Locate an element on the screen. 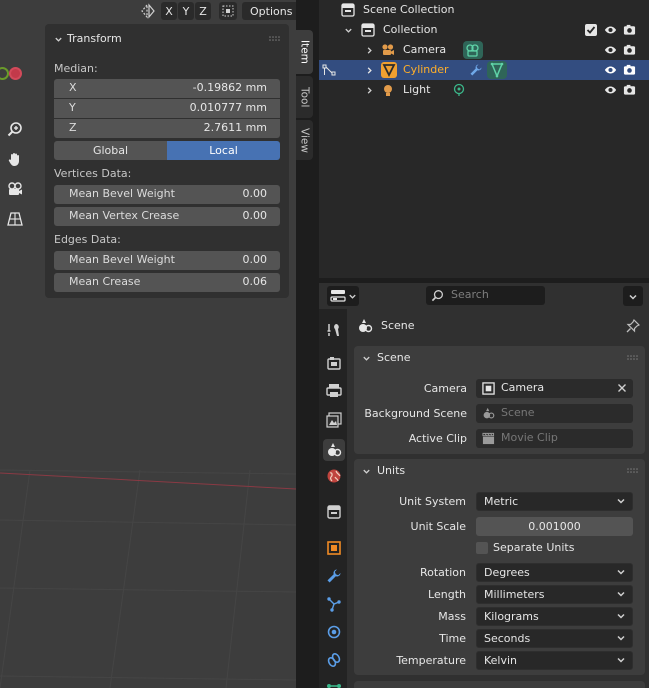 The height and width of the screenshot is (688, 649). render-properties-icon is located at coordinates (334, 364).